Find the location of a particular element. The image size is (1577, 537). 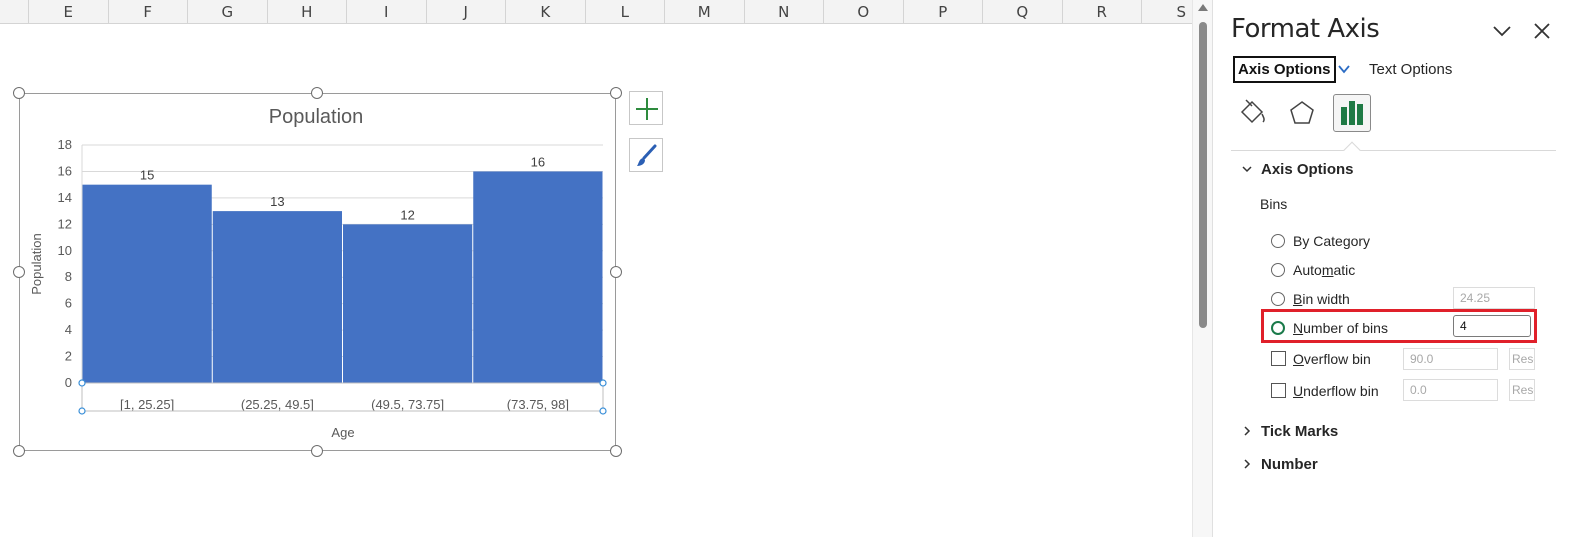

paintbrush-icon is located at coordinates (647, 155).